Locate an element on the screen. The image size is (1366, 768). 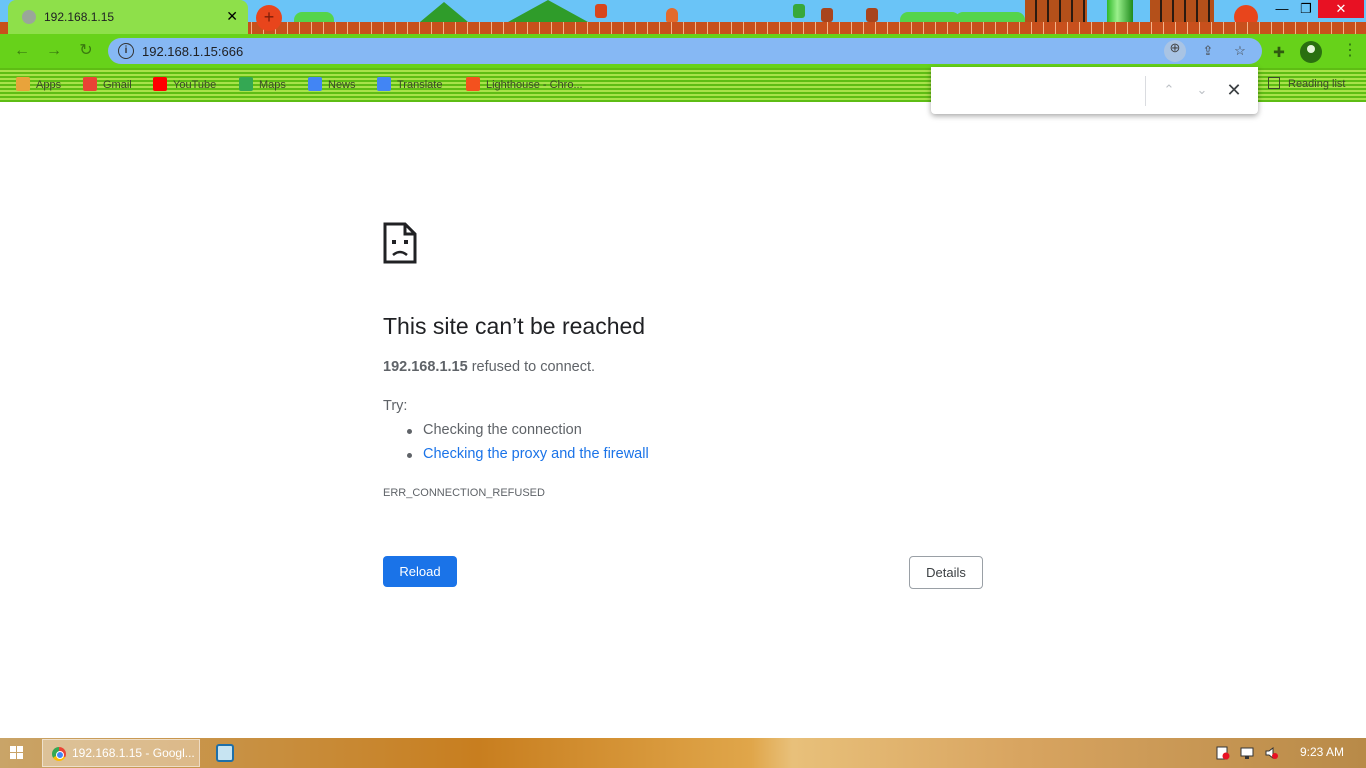
clock: 9:23 AM is located at coordinates (1322, 752).